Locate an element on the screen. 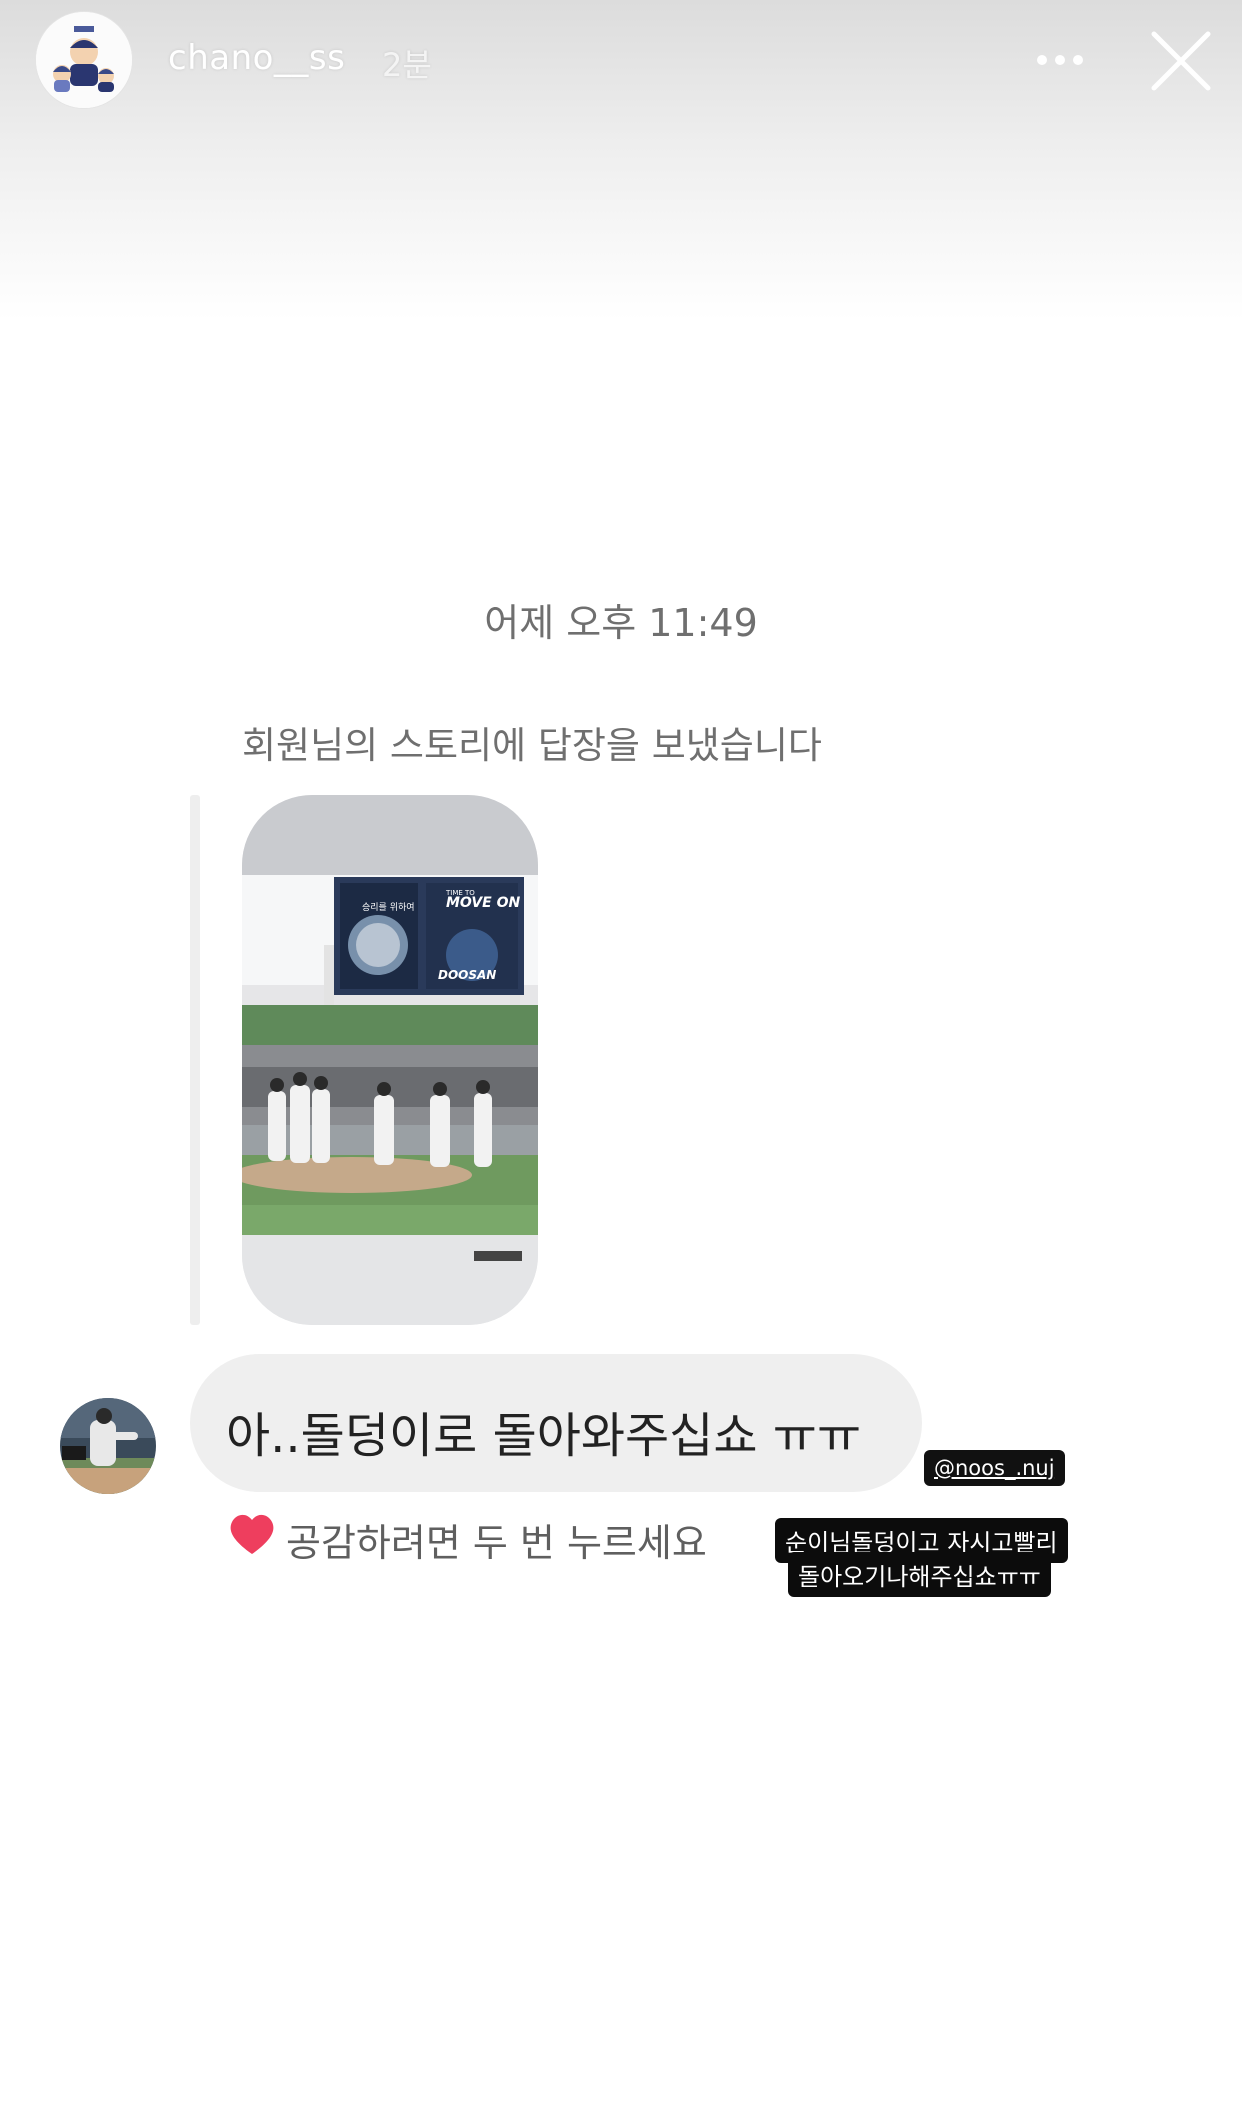 The height and width of the screenshot is (2128, 1242). message-bubble: 아..돌덩이로 돌아와주십쇼 ㅠㅠ is located at coordinates (556, 1423).